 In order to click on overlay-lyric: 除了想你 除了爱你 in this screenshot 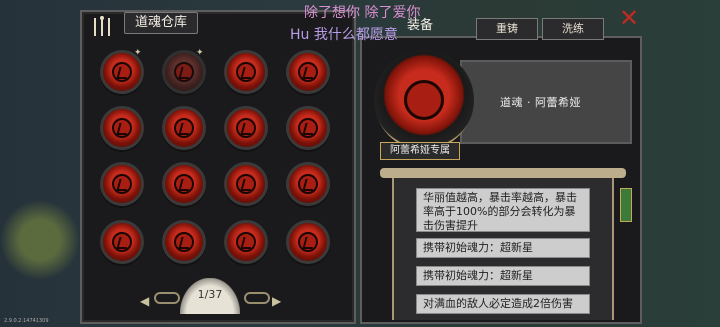, I will do `click(362, 13)`.